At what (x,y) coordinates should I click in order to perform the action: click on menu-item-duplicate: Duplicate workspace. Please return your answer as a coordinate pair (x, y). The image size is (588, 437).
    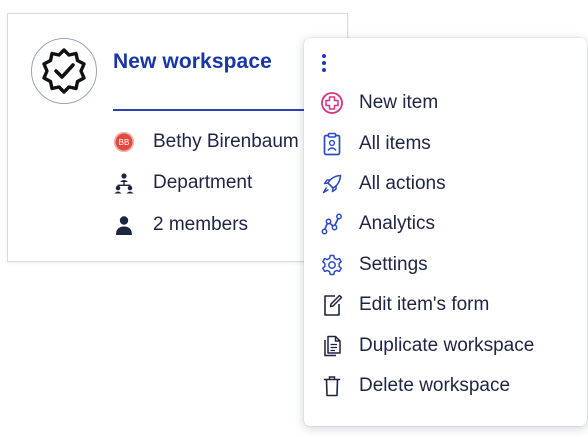
    Looking at the image, I should click on (445, 346).